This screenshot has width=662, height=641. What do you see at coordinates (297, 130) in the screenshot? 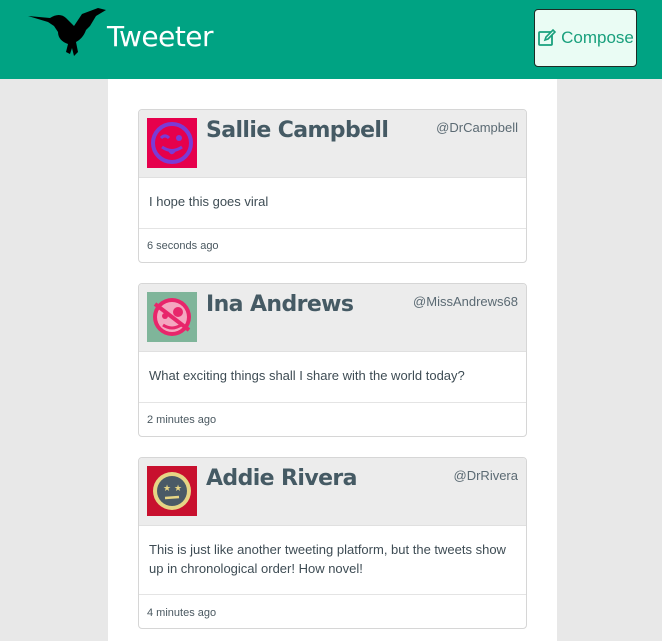
I see `author-name: Sallie Campbell` at bounding box center [297, 130].